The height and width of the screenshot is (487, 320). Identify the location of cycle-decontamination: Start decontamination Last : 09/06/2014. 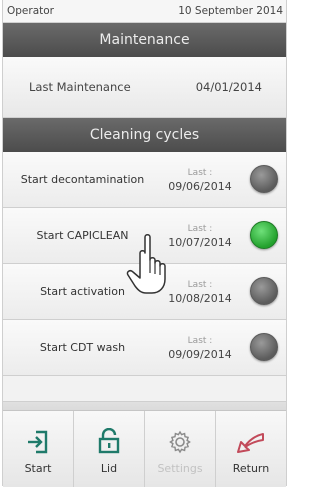
(144, 180).